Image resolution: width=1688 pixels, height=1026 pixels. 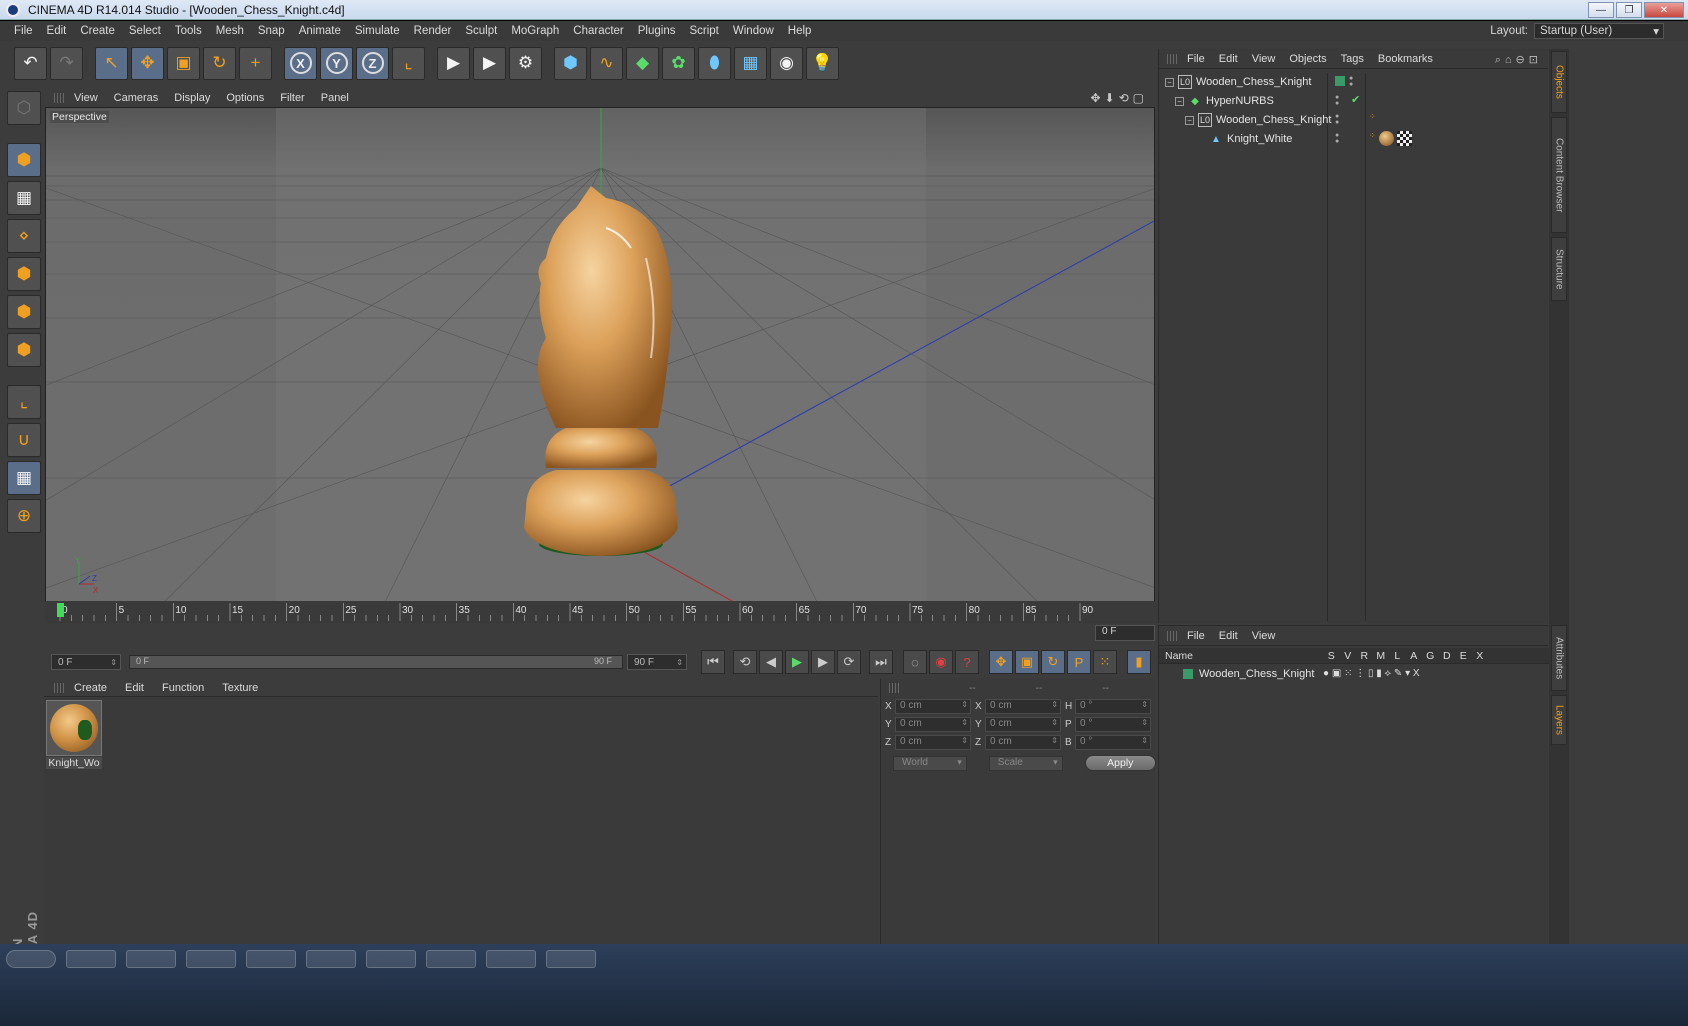 I want to click on parameter-key-button: P, so click(x=1079, y=662).